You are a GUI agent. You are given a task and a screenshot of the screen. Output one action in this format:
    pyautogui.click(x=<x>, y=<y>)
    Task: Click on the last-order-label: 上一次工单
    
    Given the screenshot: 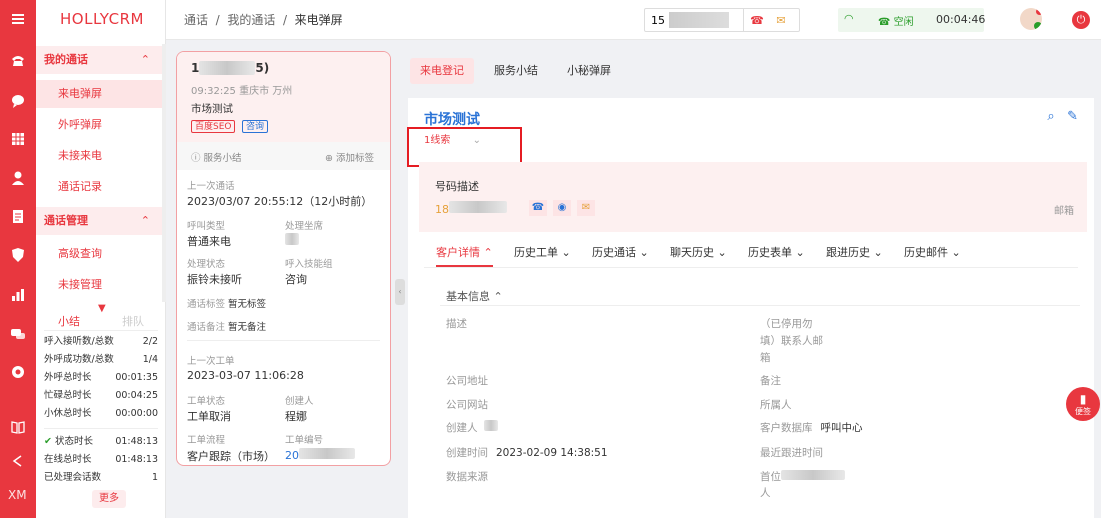 What is the action you would take?
    pyautogui.click(x=211, y=361)
    